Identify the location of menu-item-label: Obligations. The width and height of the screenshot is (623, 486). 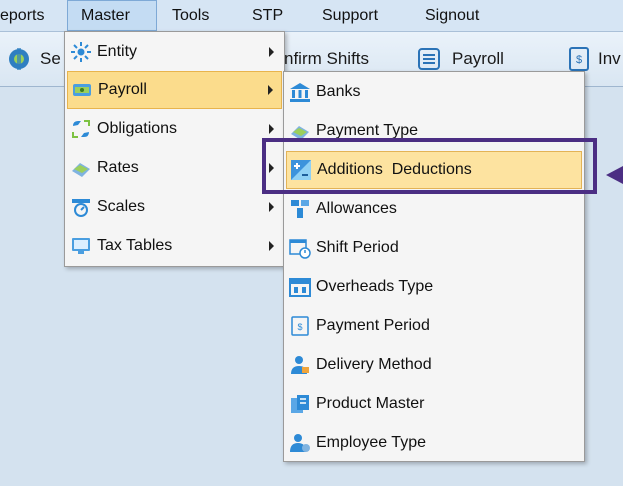
(137, 128).